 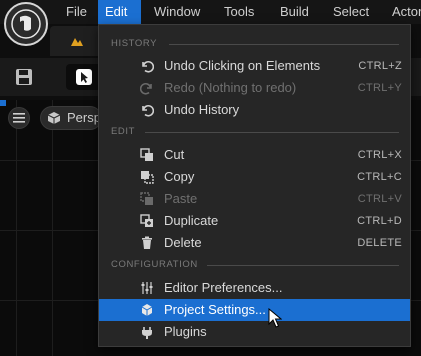 I want to click on save-icon, so click(x=24, y=77).